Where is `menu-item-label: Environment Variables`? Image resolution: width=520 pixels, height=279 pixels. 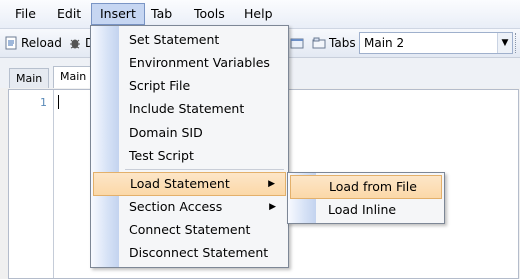
menu-item-label: Environment Variables is located at coordinates (199, 62).